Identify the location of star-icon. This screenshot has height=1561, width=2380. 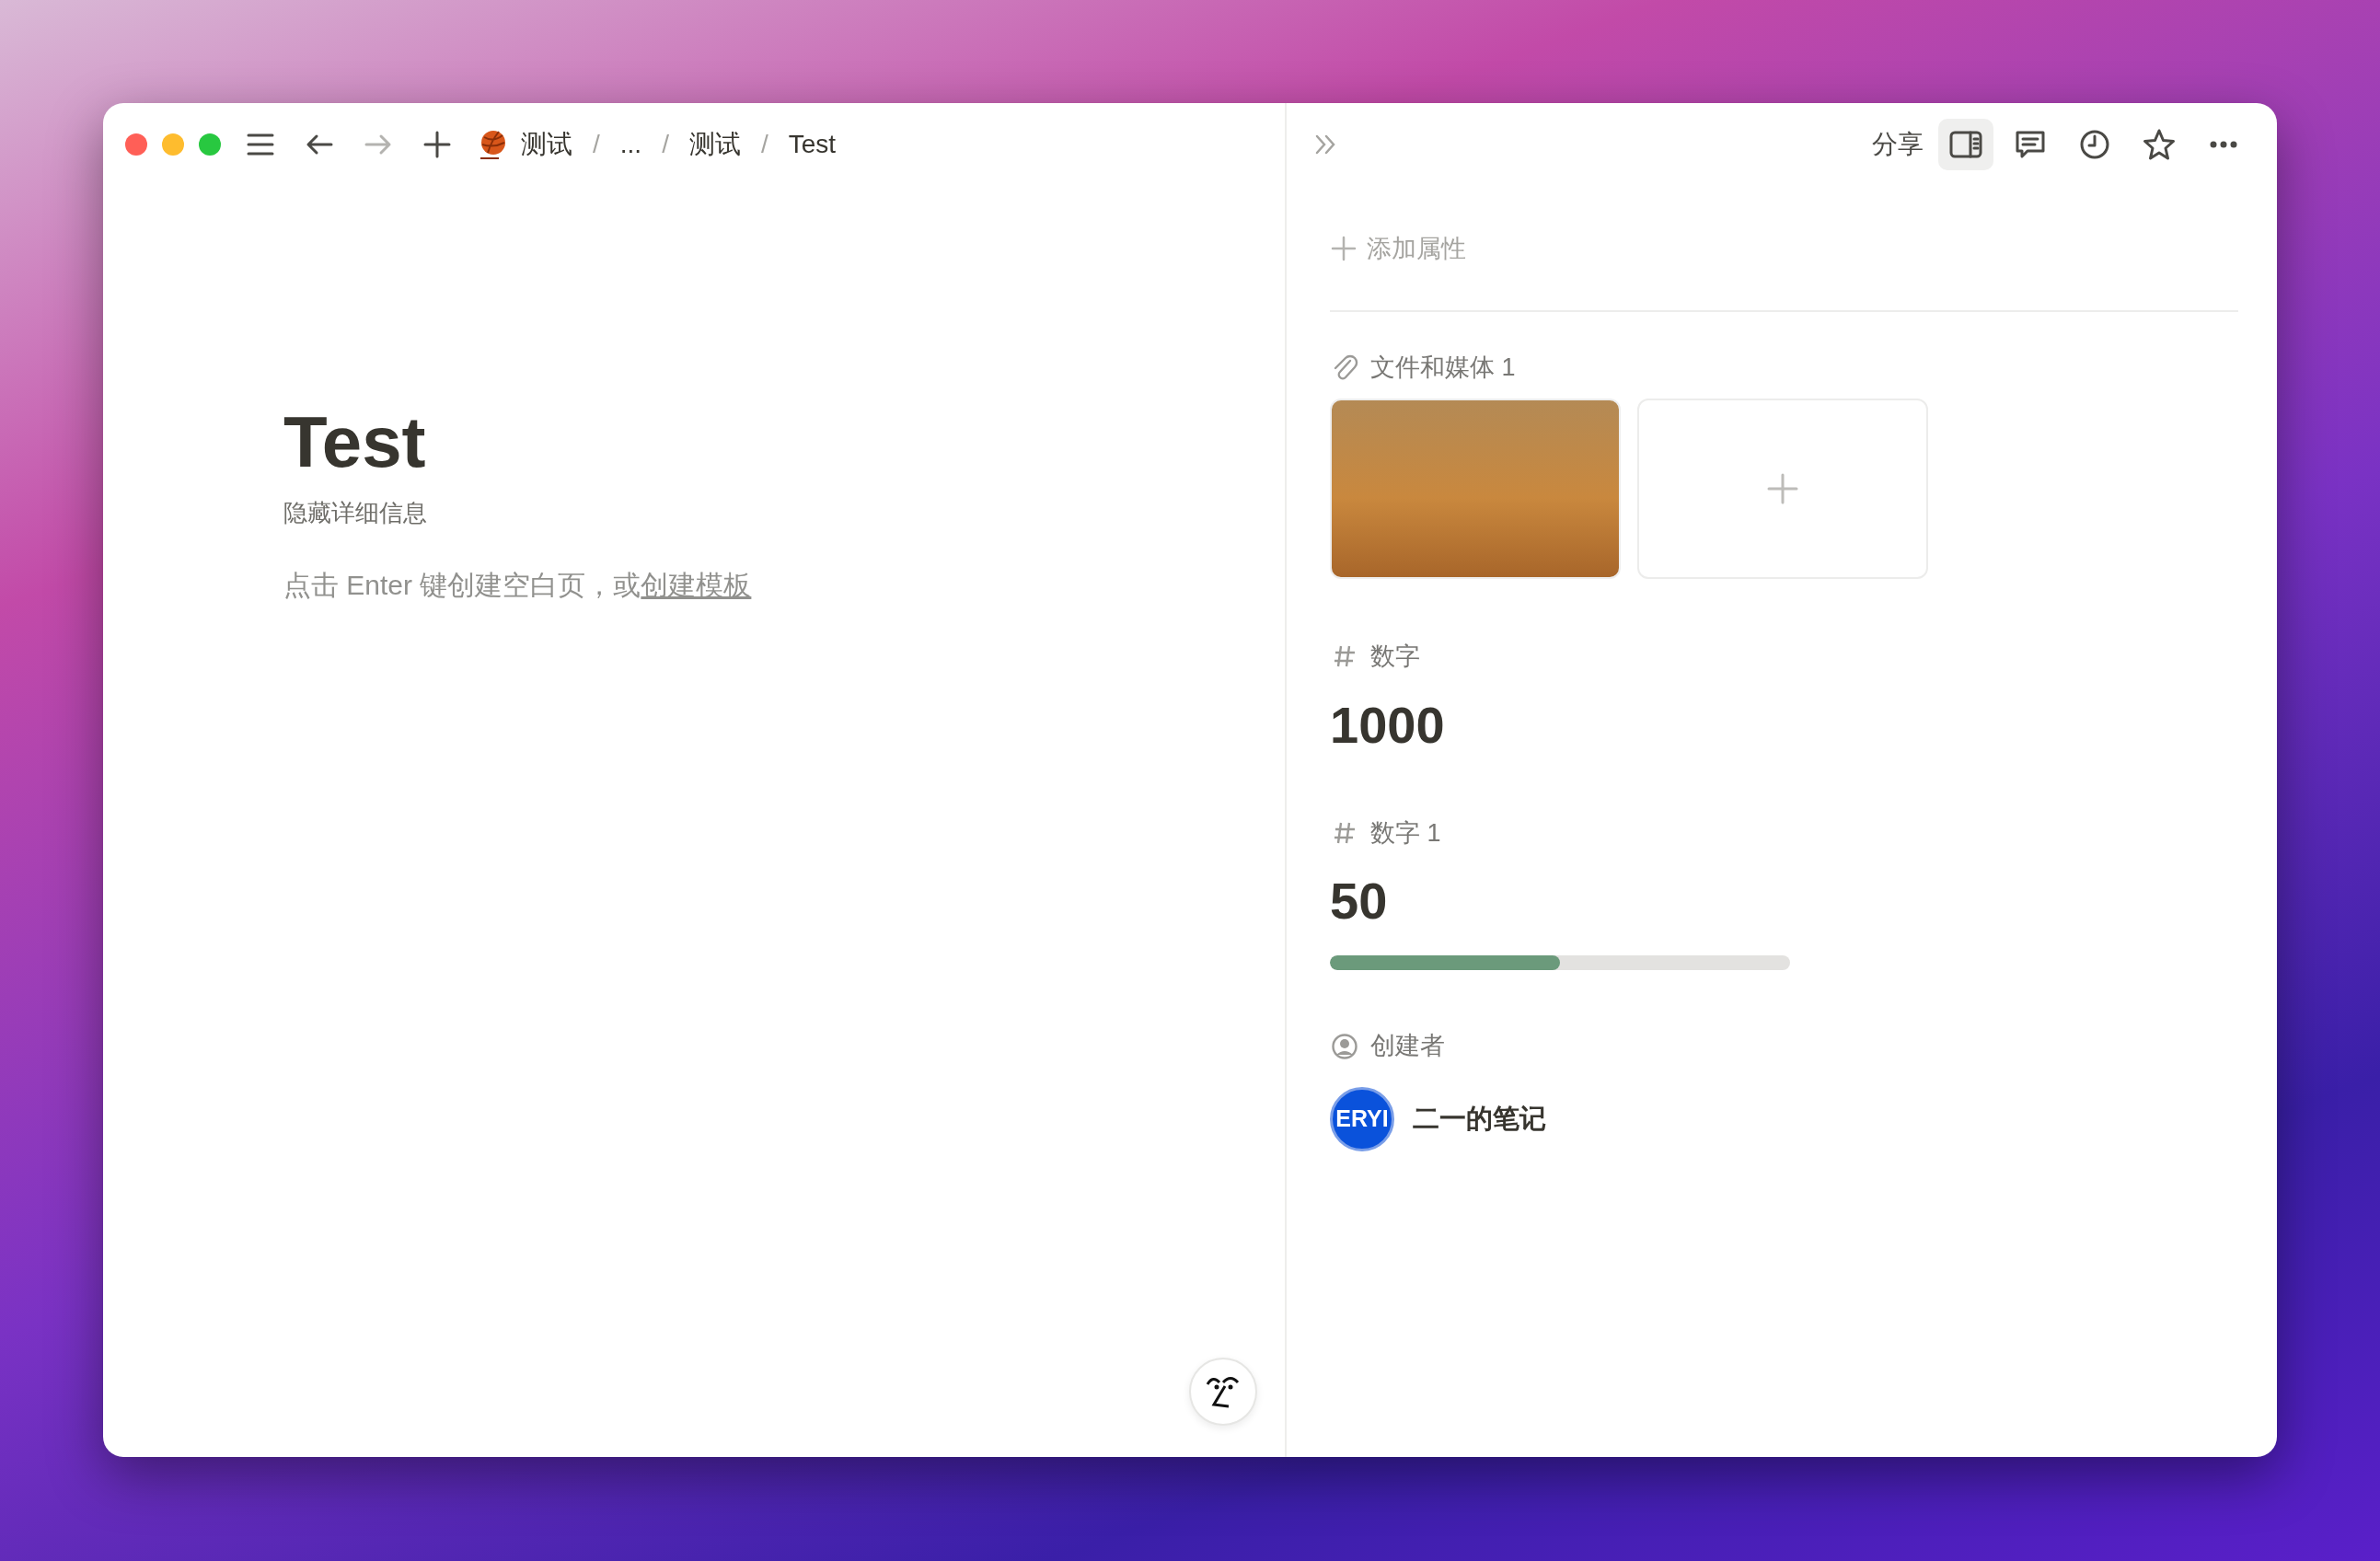
(2159, 144).